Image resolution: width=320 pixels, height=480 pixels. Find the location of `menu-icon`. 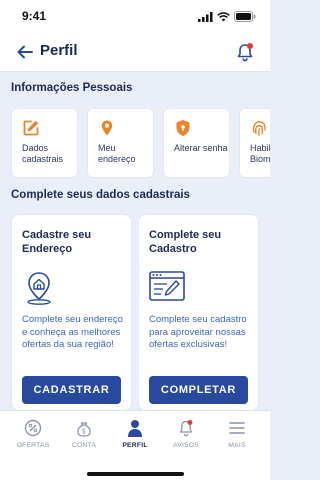

menu-icon is located at coordinates (237, 428).